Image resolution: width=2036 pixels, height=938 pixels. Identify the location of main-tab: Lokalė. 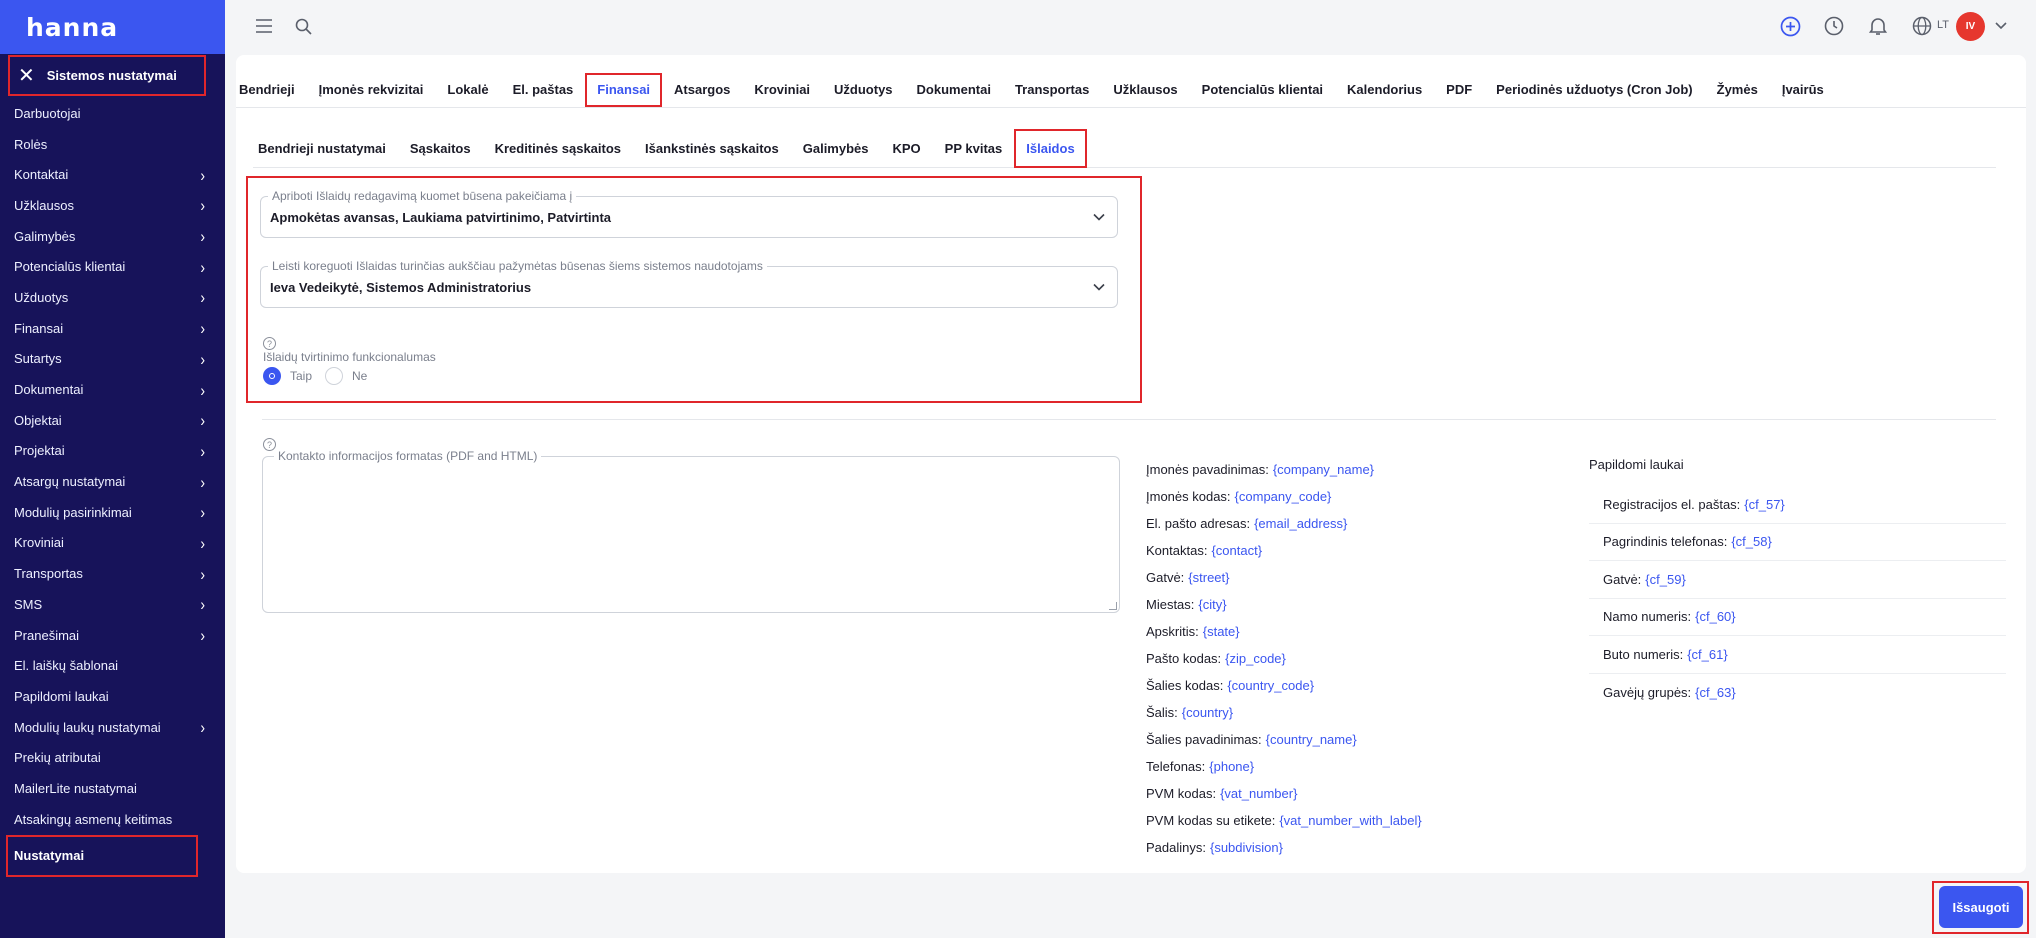
(467, 90).